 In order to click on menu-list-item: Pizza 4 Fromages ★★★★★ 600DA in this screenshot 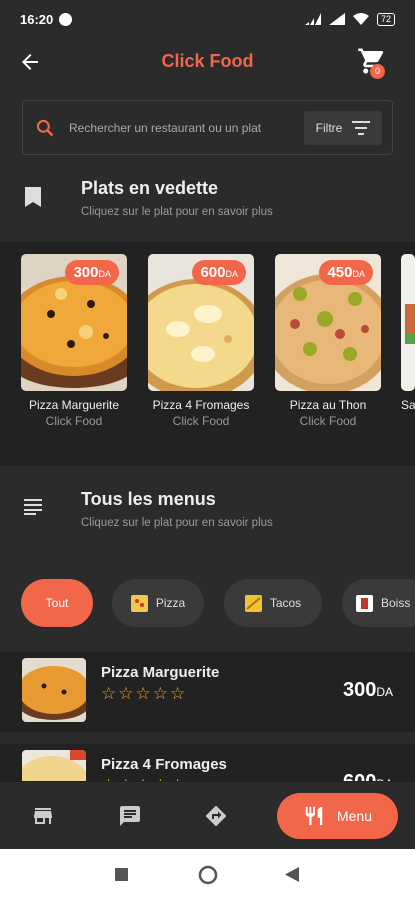, I will do `click(207, 762)`.